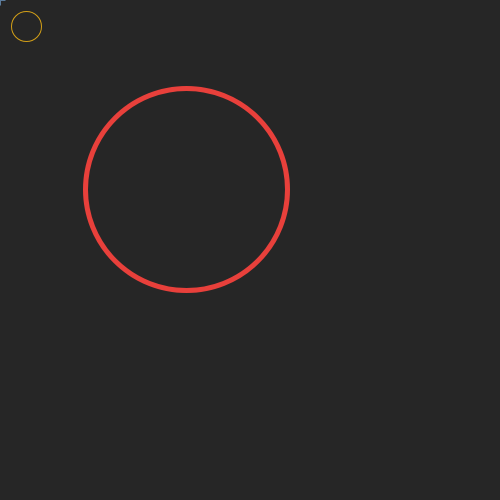 Image resolution: width=500 pixels, height=500 pixels. Describe the element at coordinates (26, 26) in the screenshot. I see `cursor-ring-icon` at that location.